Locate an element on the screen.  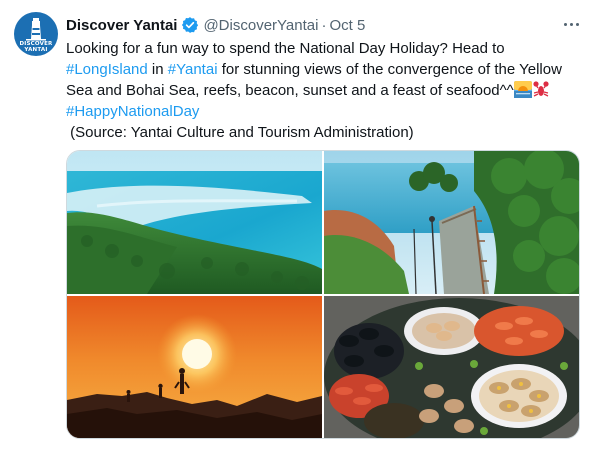
verified-badge-icon is located at coordinates (190, 25).